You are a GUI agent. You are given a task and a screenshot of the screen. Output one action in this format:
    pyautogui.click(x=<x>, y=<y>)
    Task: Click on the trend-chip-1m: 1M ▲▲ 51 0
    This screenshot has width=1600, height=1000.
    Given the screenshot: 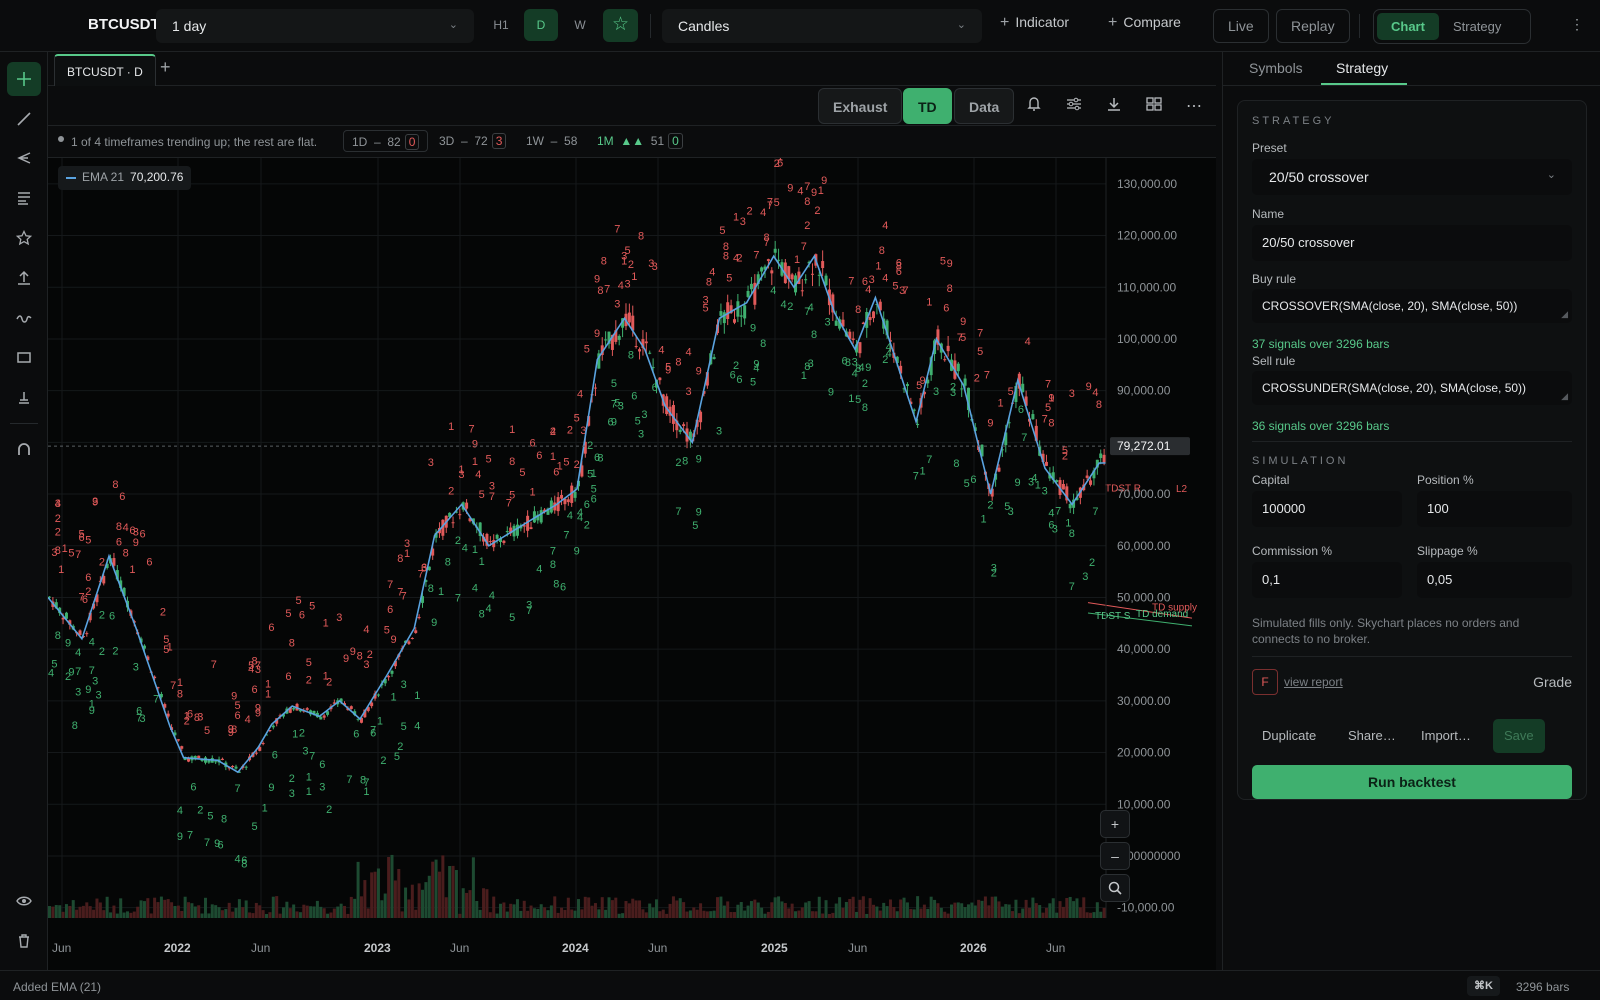 What is the action you would take?
    pyautogui.click(x=640, y=141)
    